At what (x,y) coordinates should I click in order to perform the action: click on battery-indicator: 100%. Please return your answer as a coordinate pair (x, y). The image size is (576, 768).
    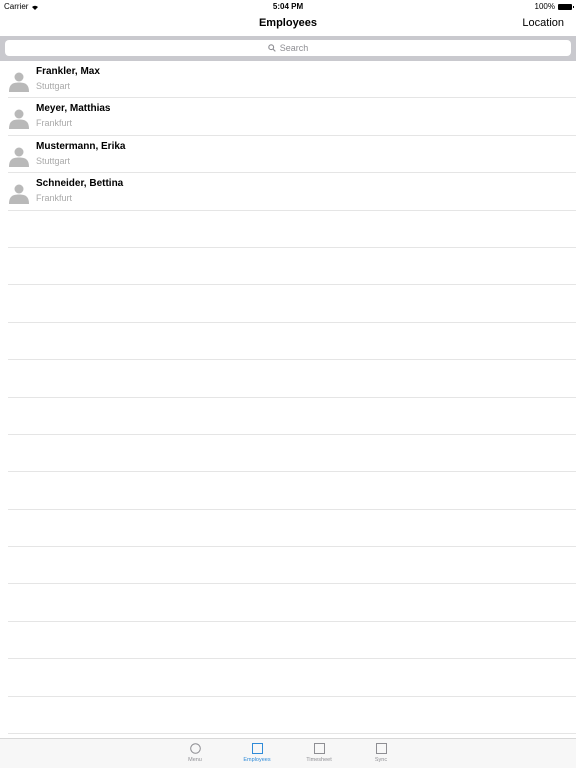
    Looking at the image, I should click on (554, 6).